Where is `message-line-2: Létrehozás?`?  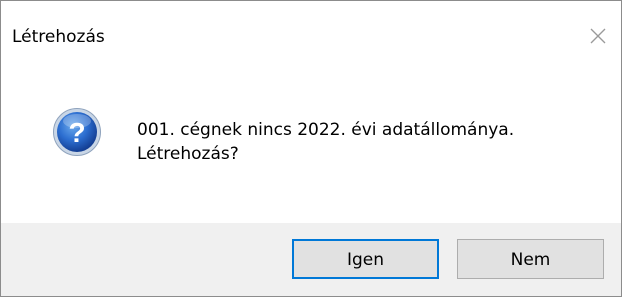 message-line-2: Létrehozás? is located at coordinates (188, 154).